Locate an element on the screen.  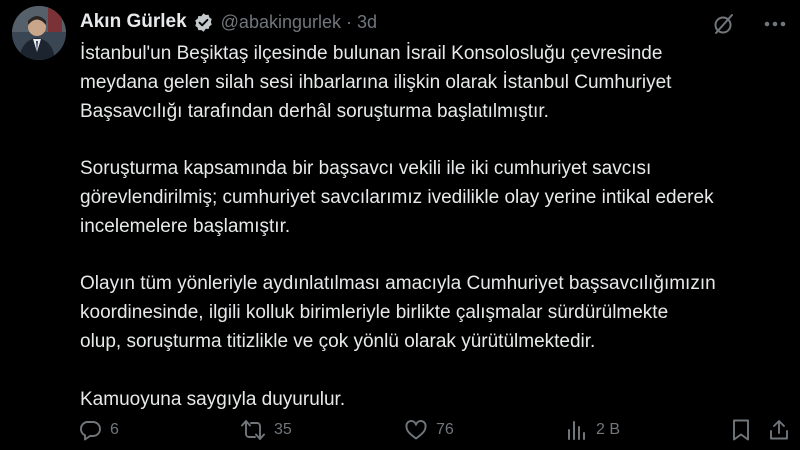
bookmark-button is located at coordinates (741, 430).